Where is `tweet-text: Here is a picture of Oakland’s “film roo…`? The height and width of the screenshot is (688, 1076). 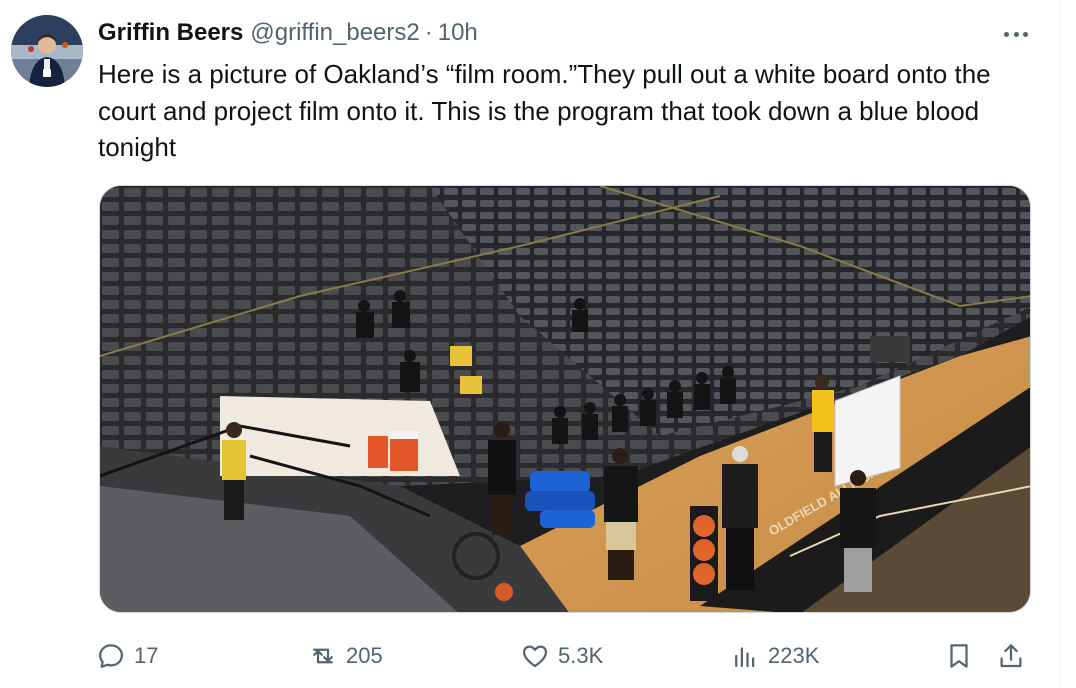
tweet-text: Here is a picture of Oakland’s “film roo… is located at coordinates (544, 110).